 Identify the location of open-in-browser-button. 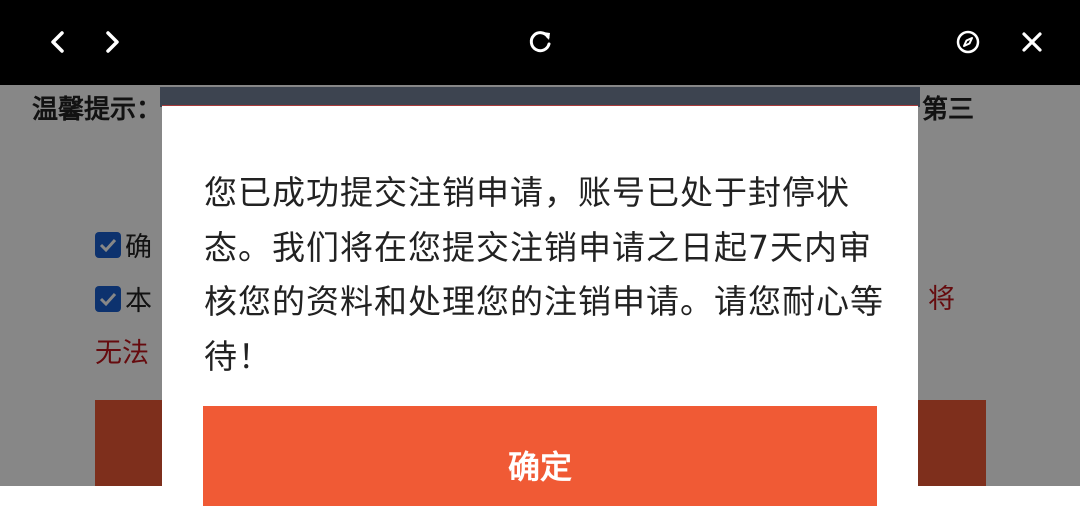
(968, 42).